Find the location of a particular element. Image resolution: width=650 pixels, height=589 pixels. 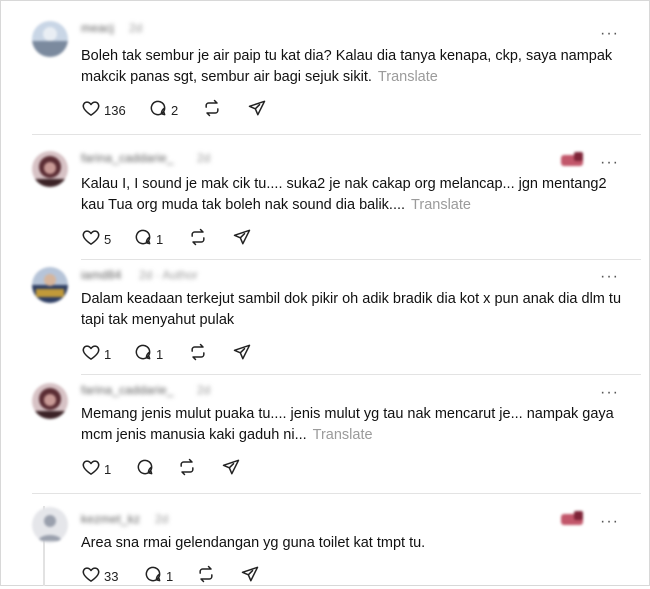

comment-actions: 33 1 is located at coordinates (231, 576).